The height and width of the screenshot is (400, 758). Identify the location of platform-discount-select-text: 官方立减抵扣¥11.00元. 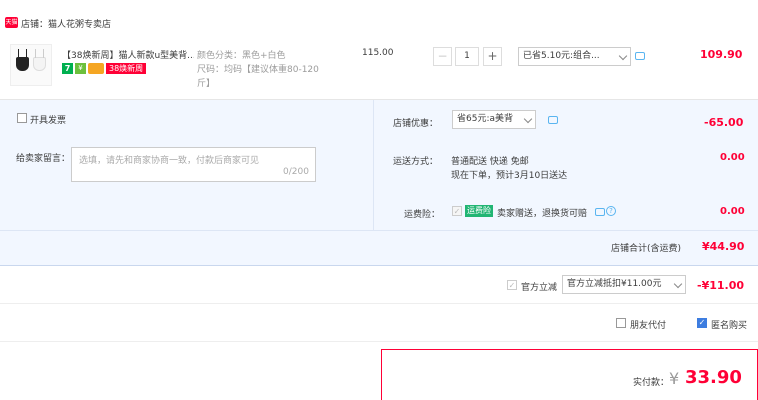
(614, 284).